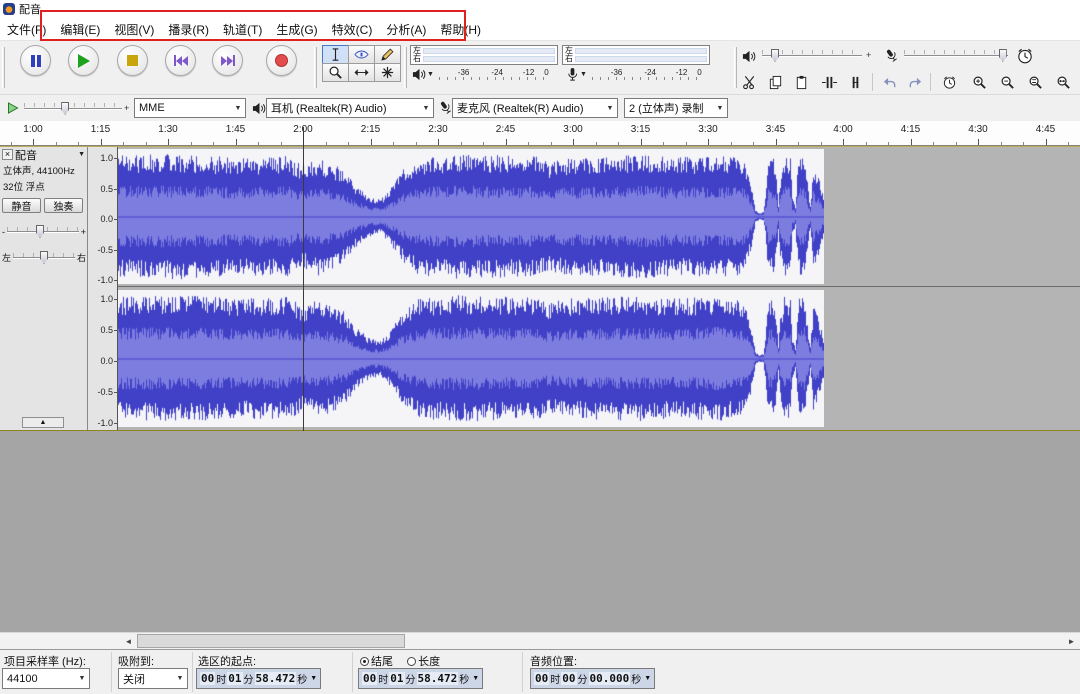  I want to click on skip-start-button, so click(180, 60).